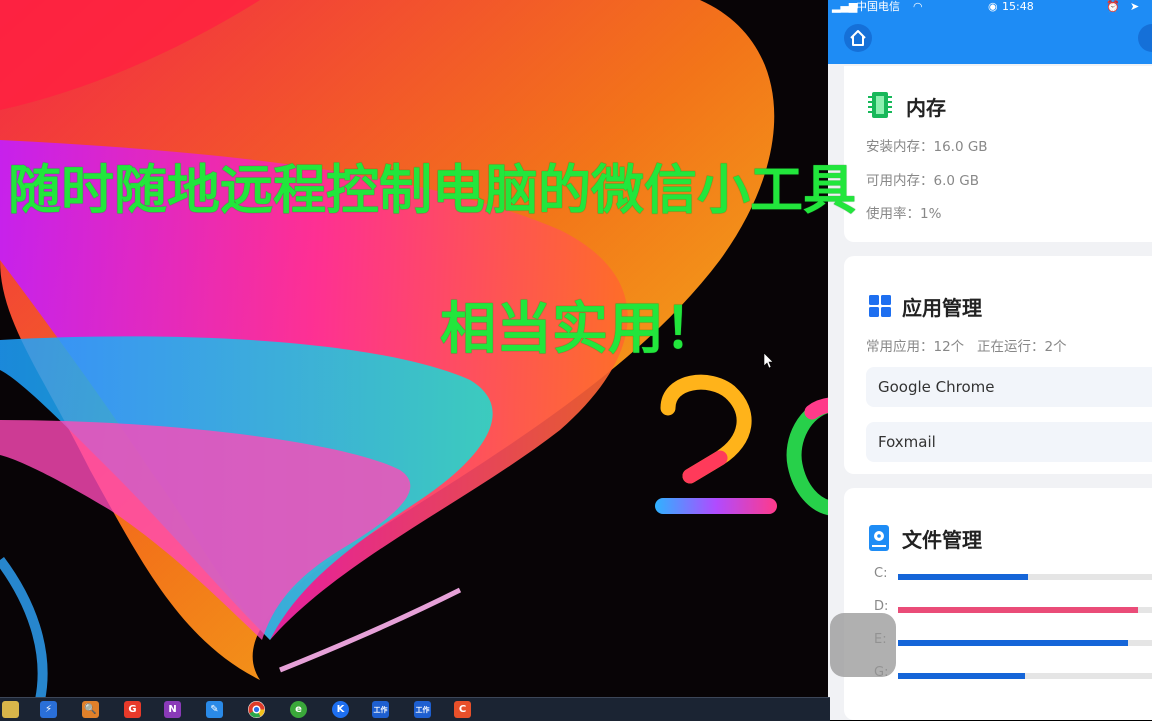 The image size is (1152, 721). Describe the element at coordinates (422, 709) in the screenshot. I see `work-app-icon-2: 工作` at that location.